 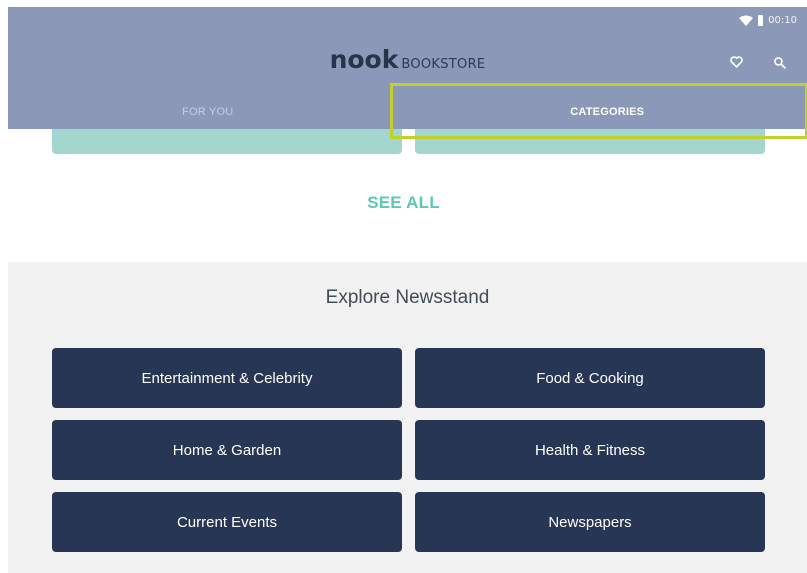 I want to click on newsstand-button-newspapers: Newspapers, so click(x=590, y=522).